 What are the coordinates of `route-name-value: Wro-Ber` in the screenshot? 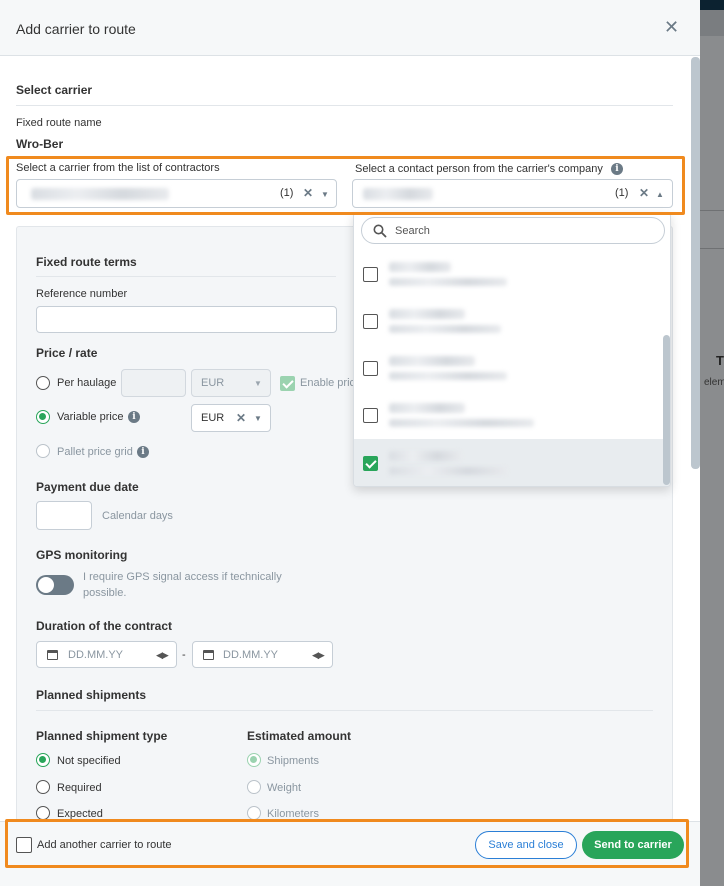 It's located at (40, 144).